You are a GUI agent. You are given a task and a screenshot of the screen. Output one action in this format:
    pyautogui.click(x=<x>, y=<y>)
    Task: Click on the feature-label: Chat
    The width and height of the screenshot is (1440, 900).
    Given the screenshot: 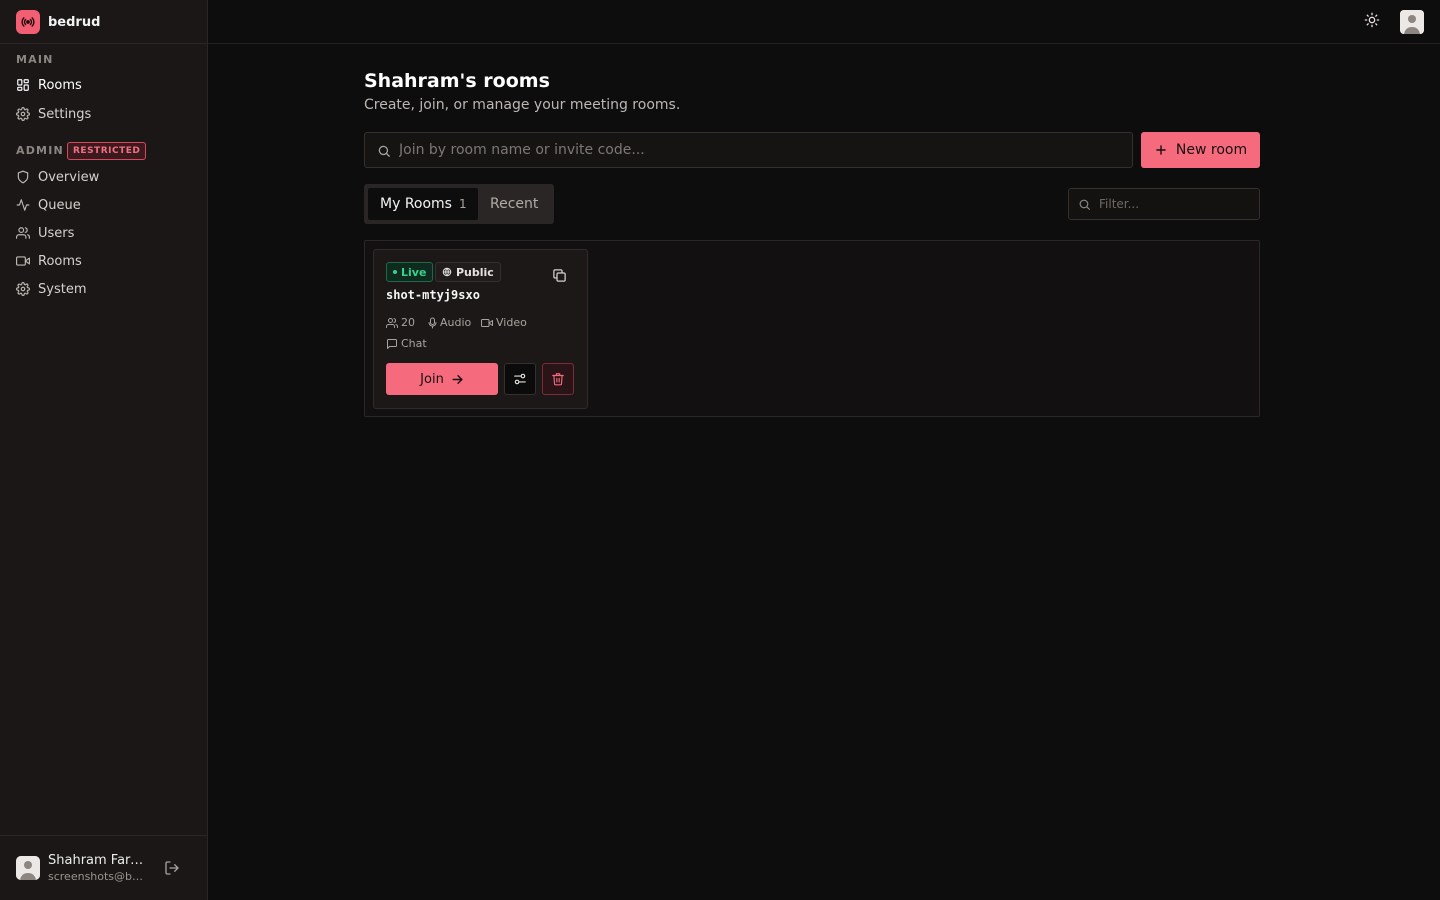 What is the action you would take?
    pyautogui.click(x=414, y=343)
    